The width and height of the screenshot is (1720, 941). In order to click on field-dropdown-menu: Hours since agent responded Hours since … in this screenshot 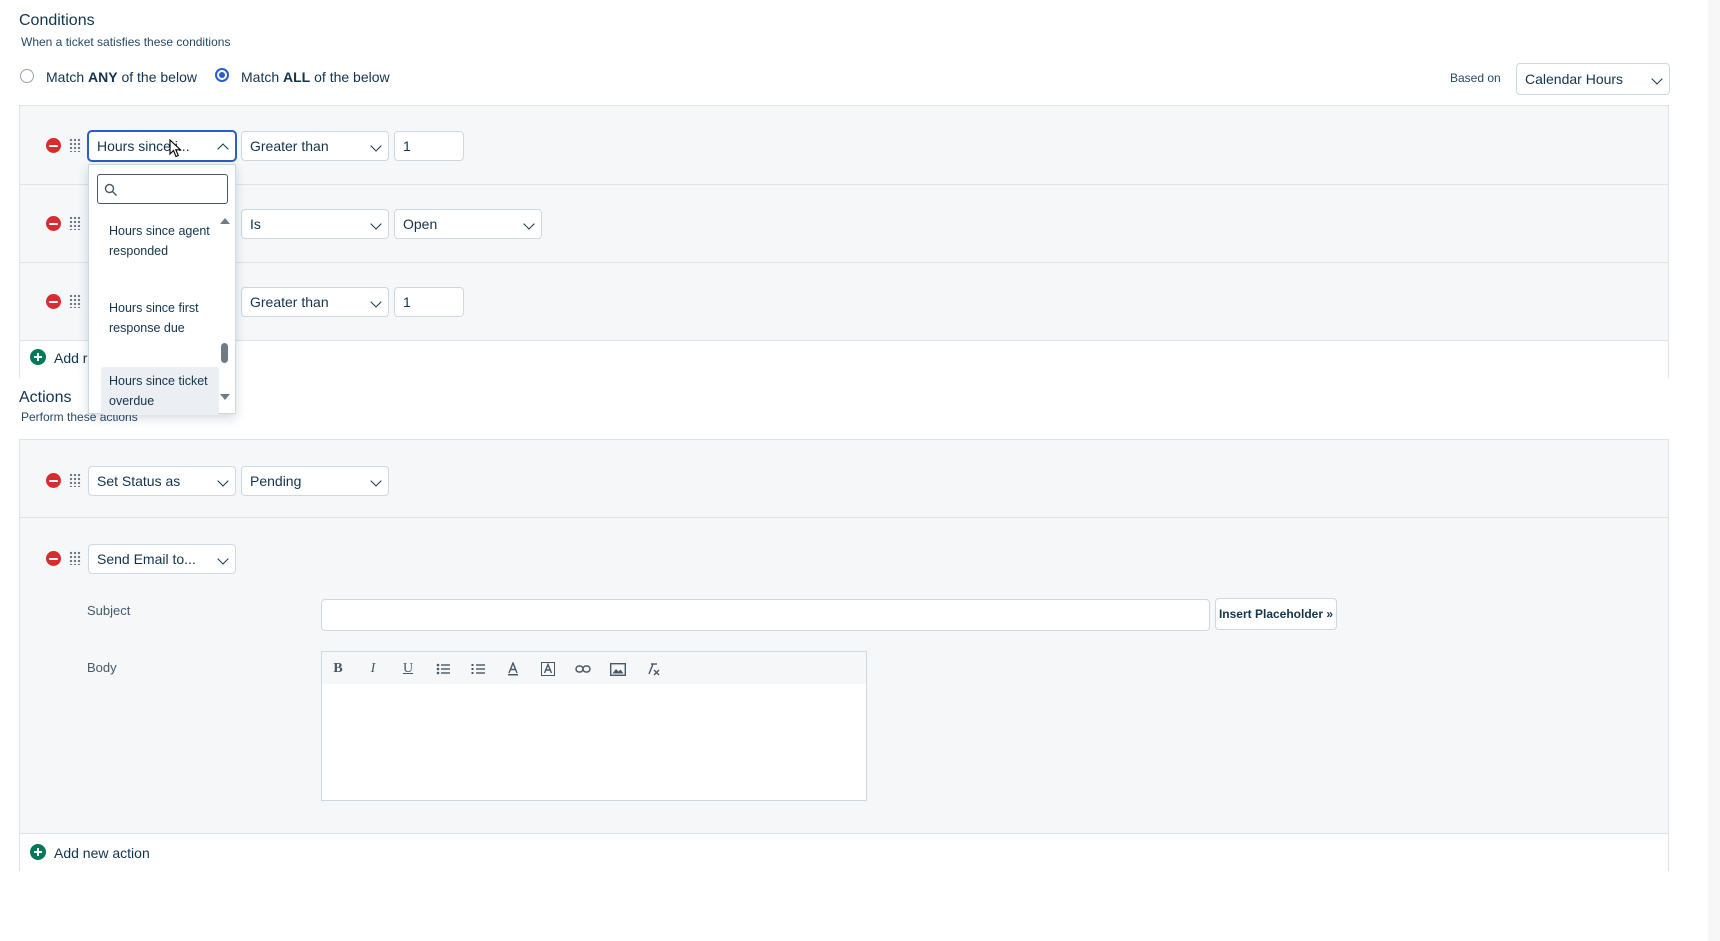, I will do `click(162, 289)`.